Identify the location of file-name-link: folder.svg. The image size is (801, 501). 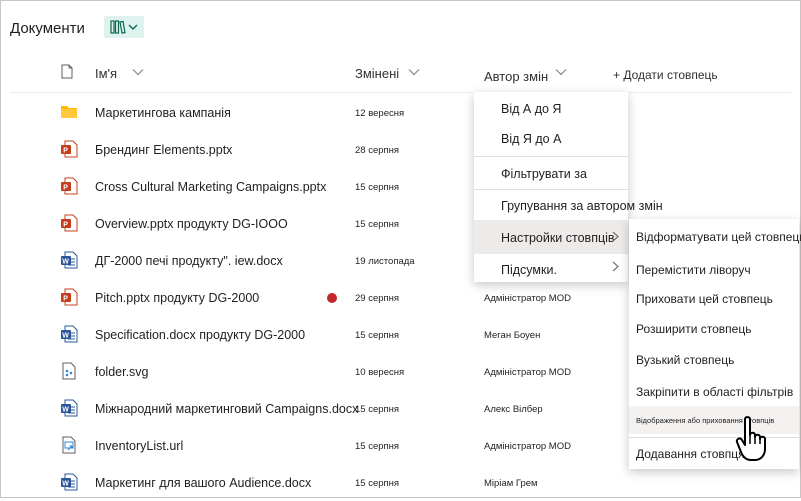
(122, 372).